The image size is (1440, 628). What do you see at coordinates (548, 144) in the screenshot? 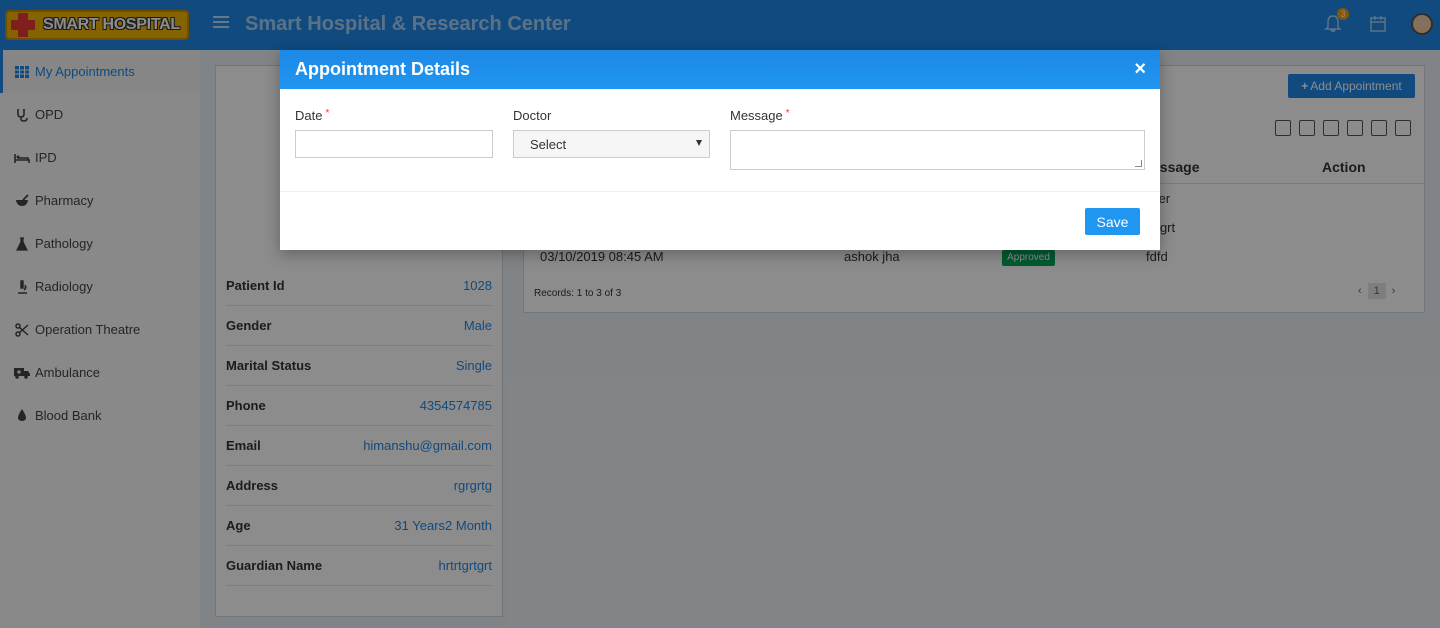
I see `doctor-select-value: Select` at bounding box center [548, 144].